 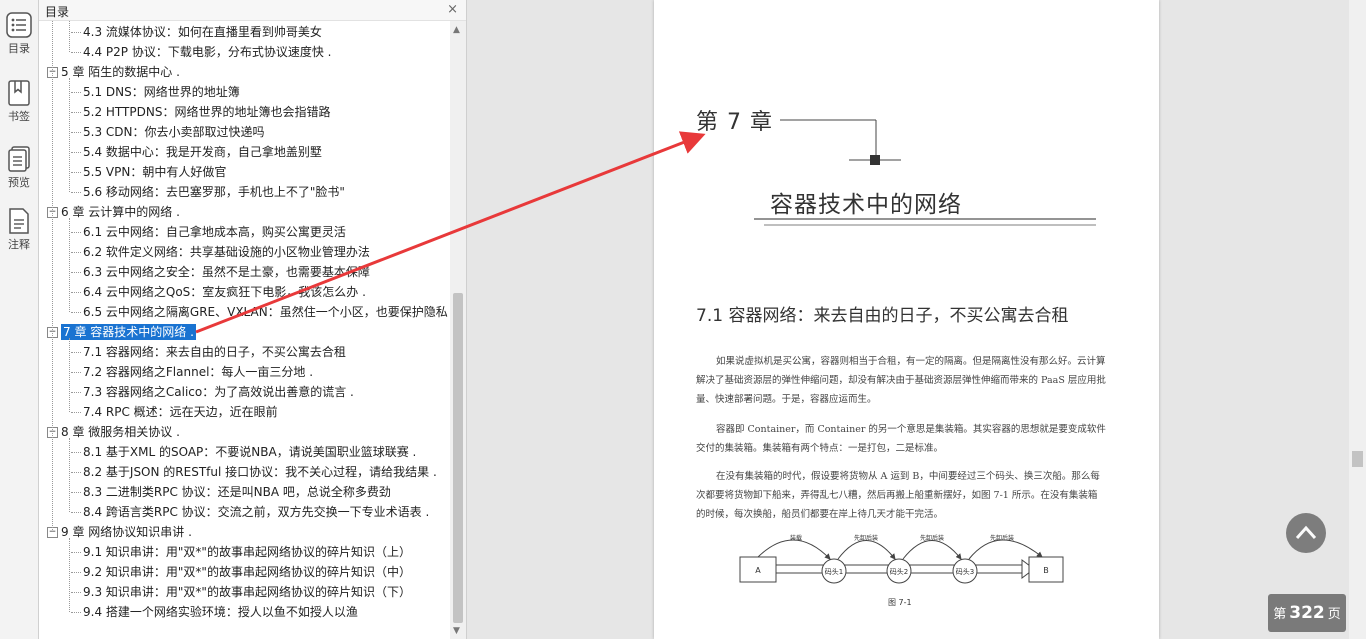 I want to click on outline-chapter-item: −6 章 云计算中的网络 ., so click(x=113, y=212).